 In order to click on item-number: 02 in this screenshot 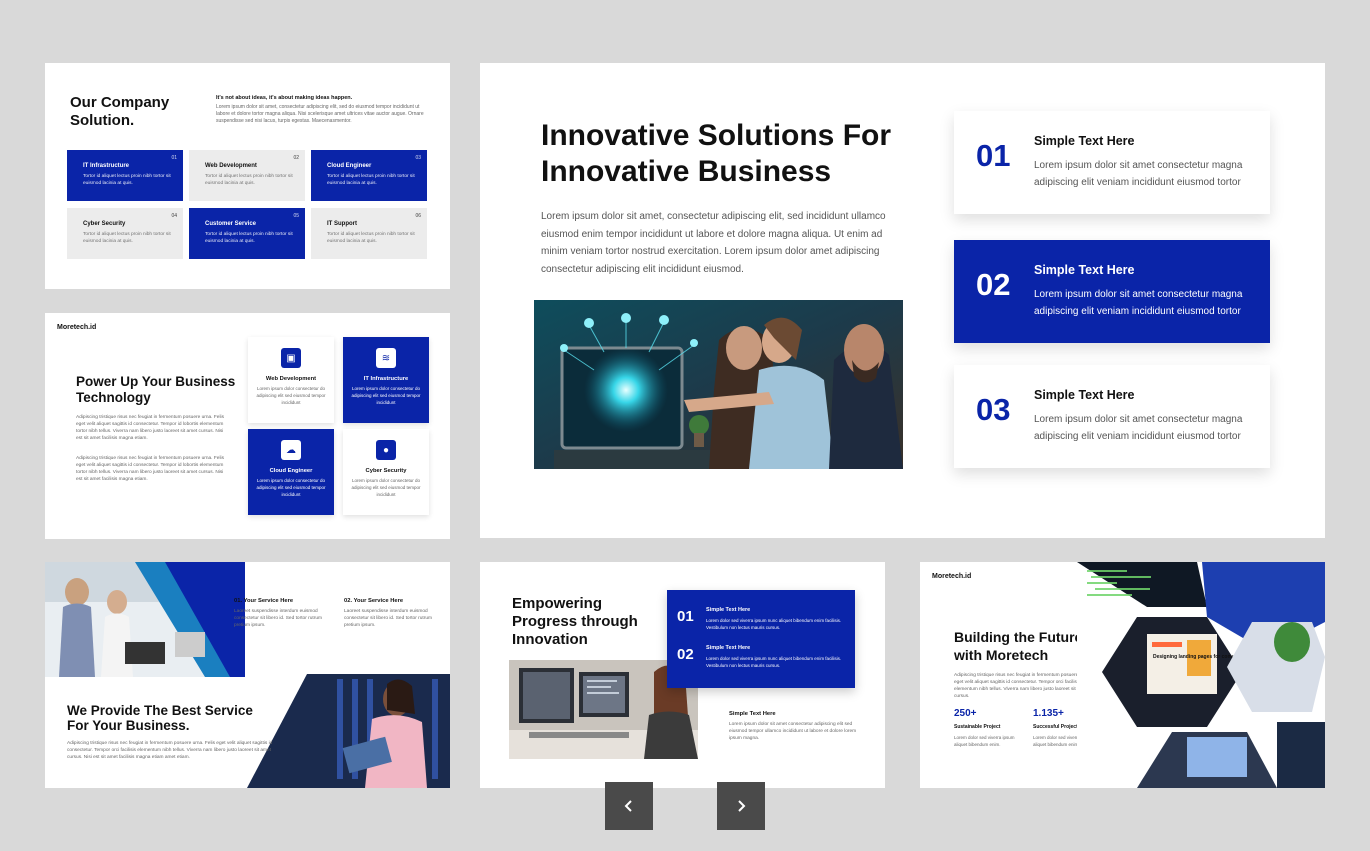, I will do `click(685, 654)`.